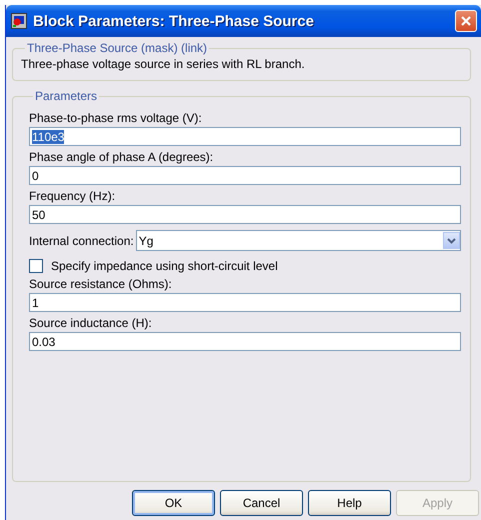 The image size is (481, 520). I want to click on input-field: 50, so click(245, 214).